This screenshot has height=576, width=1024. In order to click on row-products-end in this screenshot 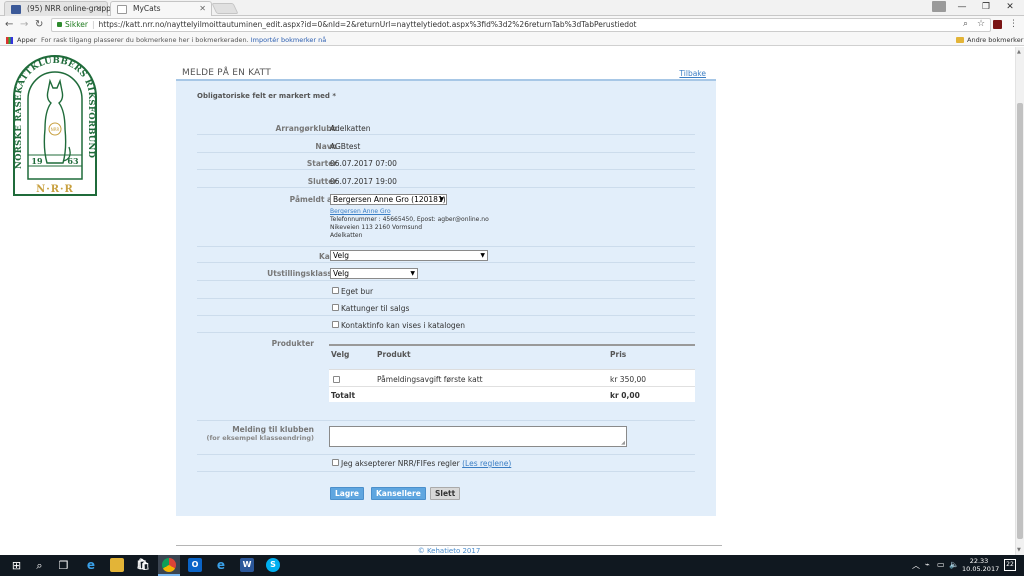, I will do `click(446, 414)`.